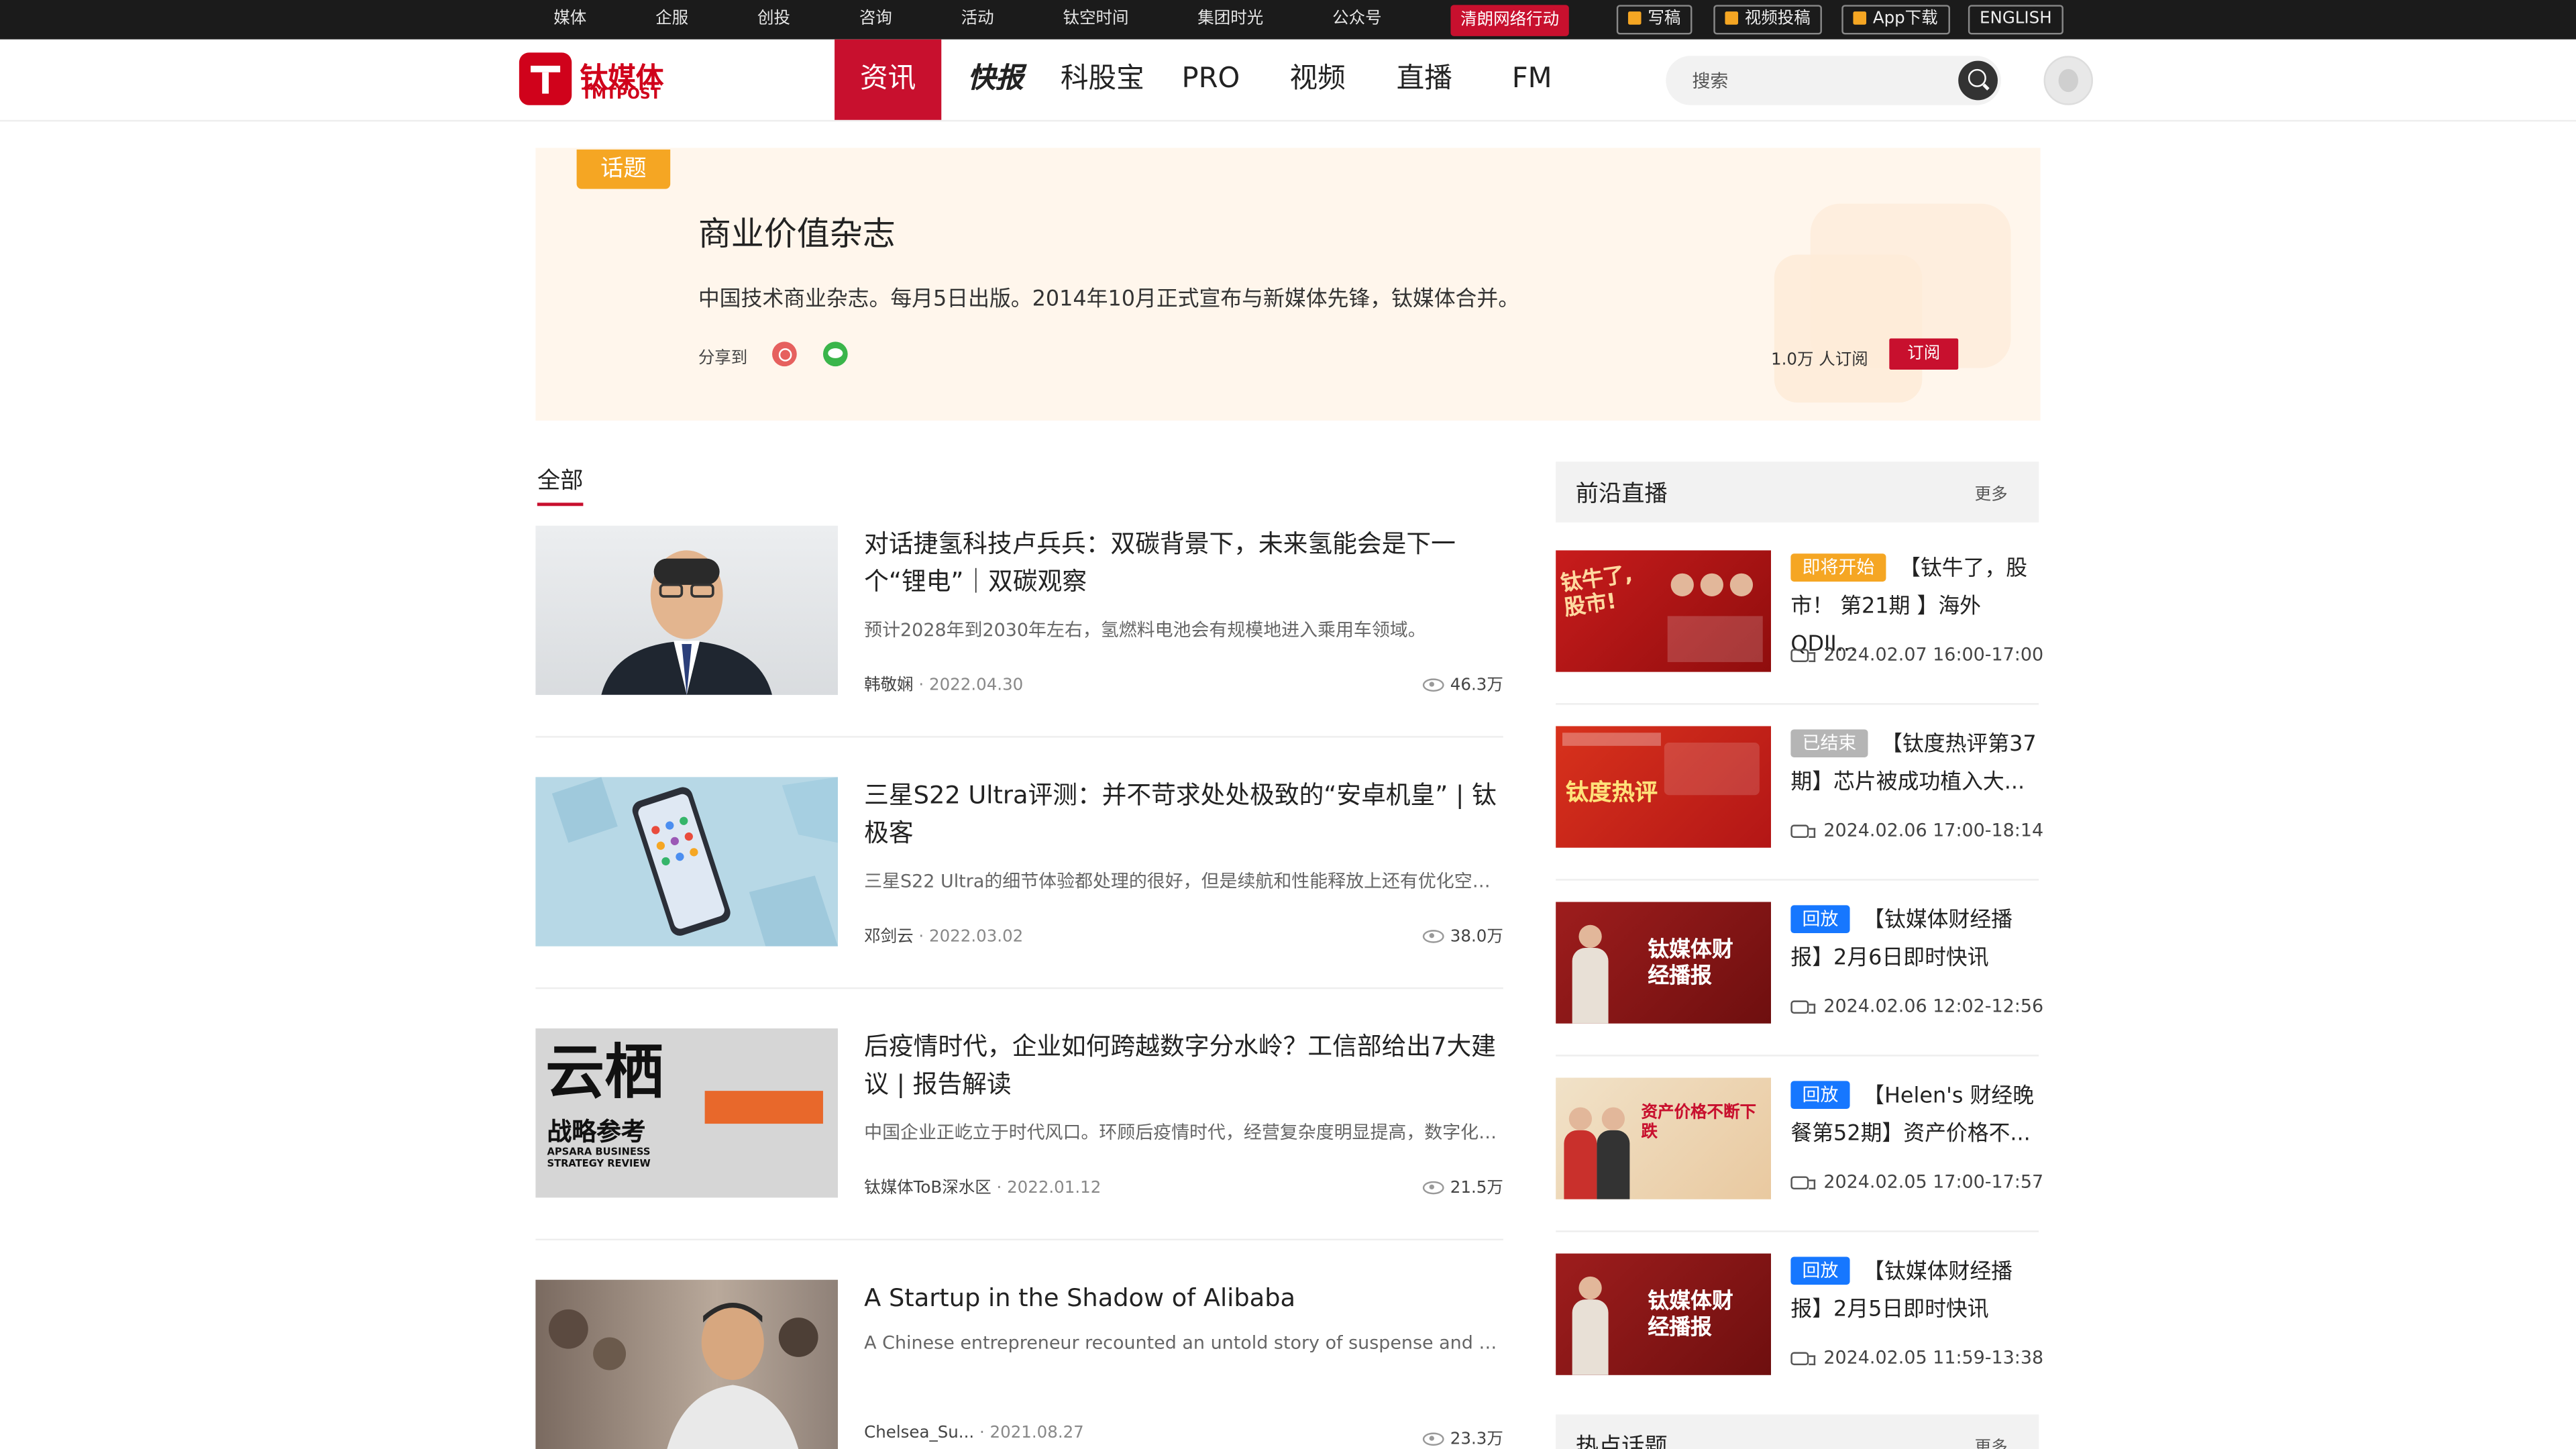 This screenshot has width=2576, height=1449. I want to click on sidebar-hot-more-link: 更多, so click(1991, 1441).